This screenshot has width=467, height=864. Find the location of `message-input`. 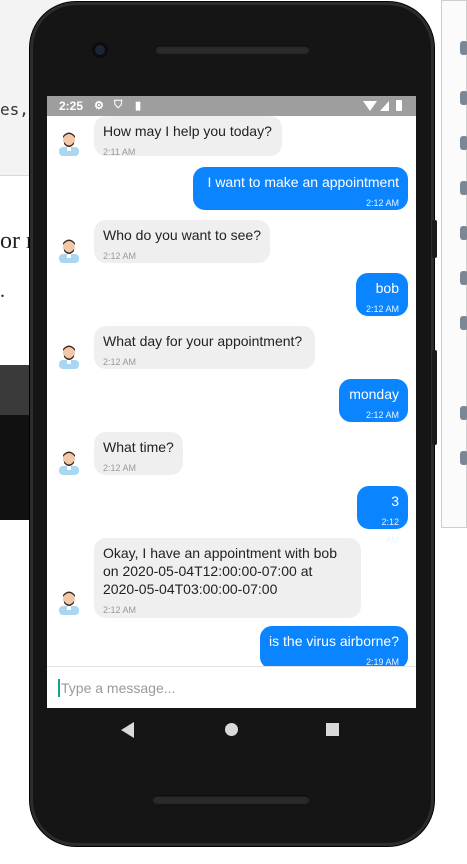

message-input is located at coordinates (230, 688).